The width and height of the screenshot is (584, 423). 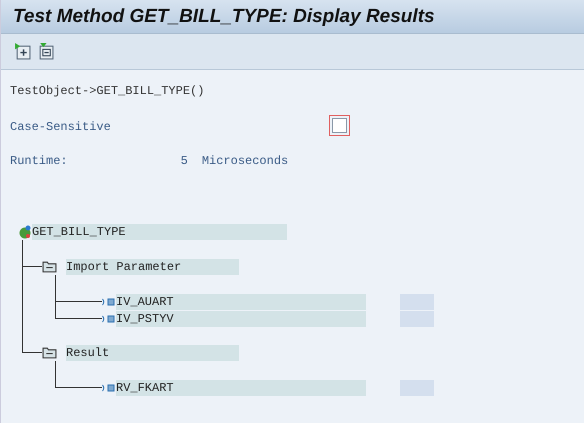 I want to click on case-sensitive-checkbox, so click(x=339, y=125).